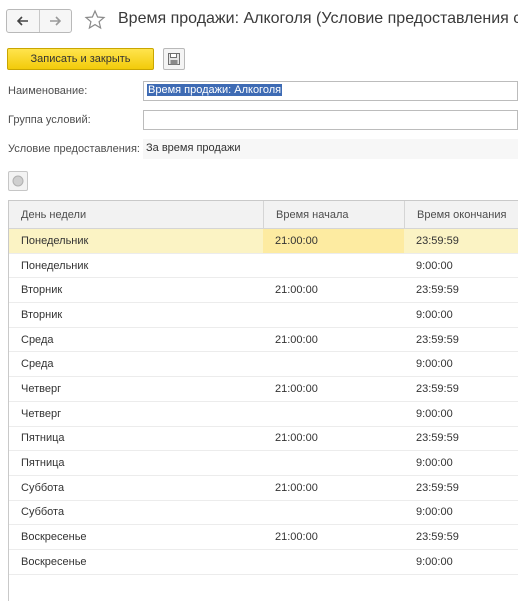 The width and height of the screenshot is (518, 601). What do you see at coordinates (215, 90) in the screenshot?
I see `name-value: Время продажи: Алкоголя` at bounding box center [215, 90].